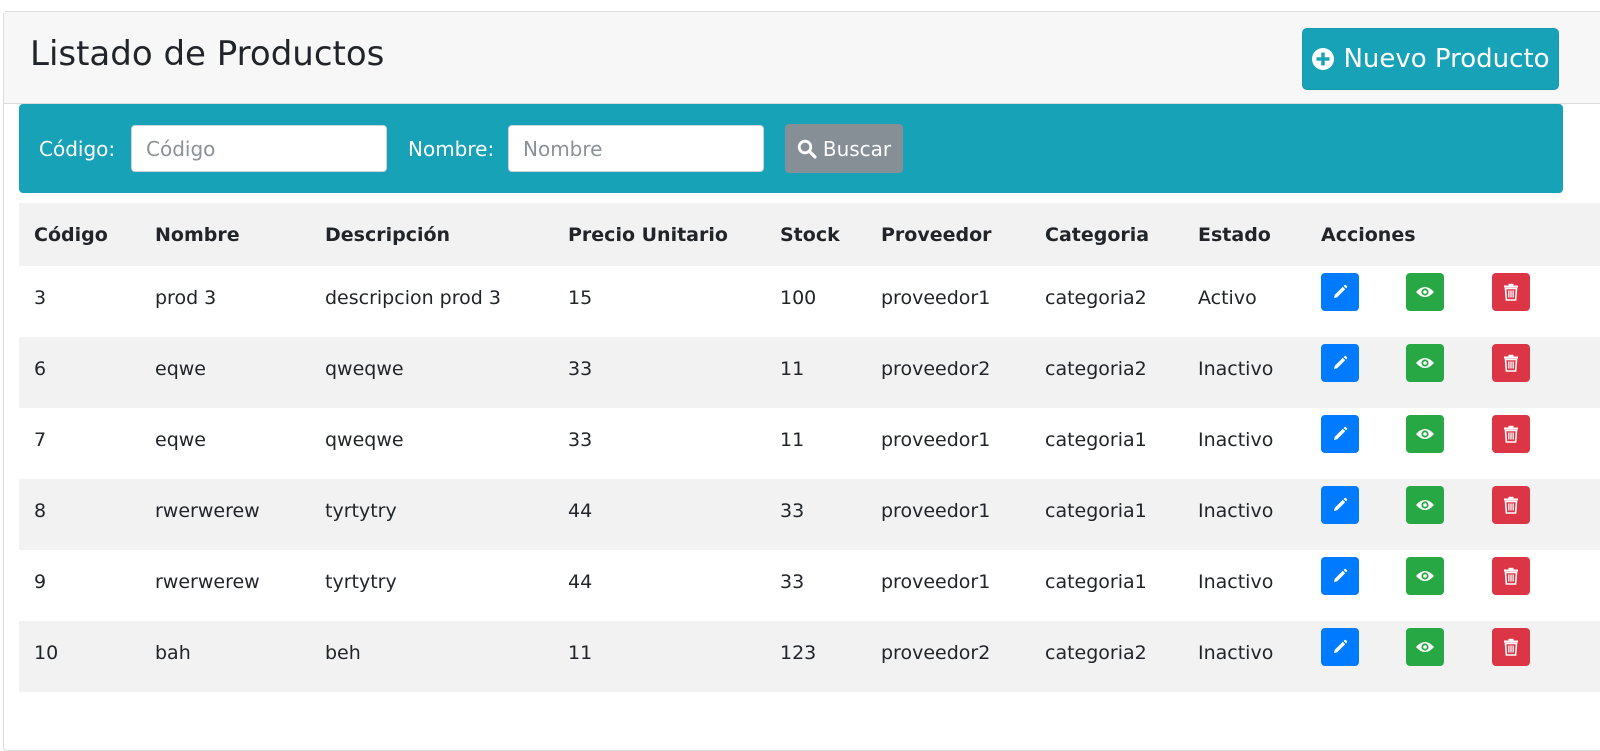 This screenshot has height=751, width=1600. Describe the element at coordinates (807, 149) in the screenshot. I see `search-icon` at that location.